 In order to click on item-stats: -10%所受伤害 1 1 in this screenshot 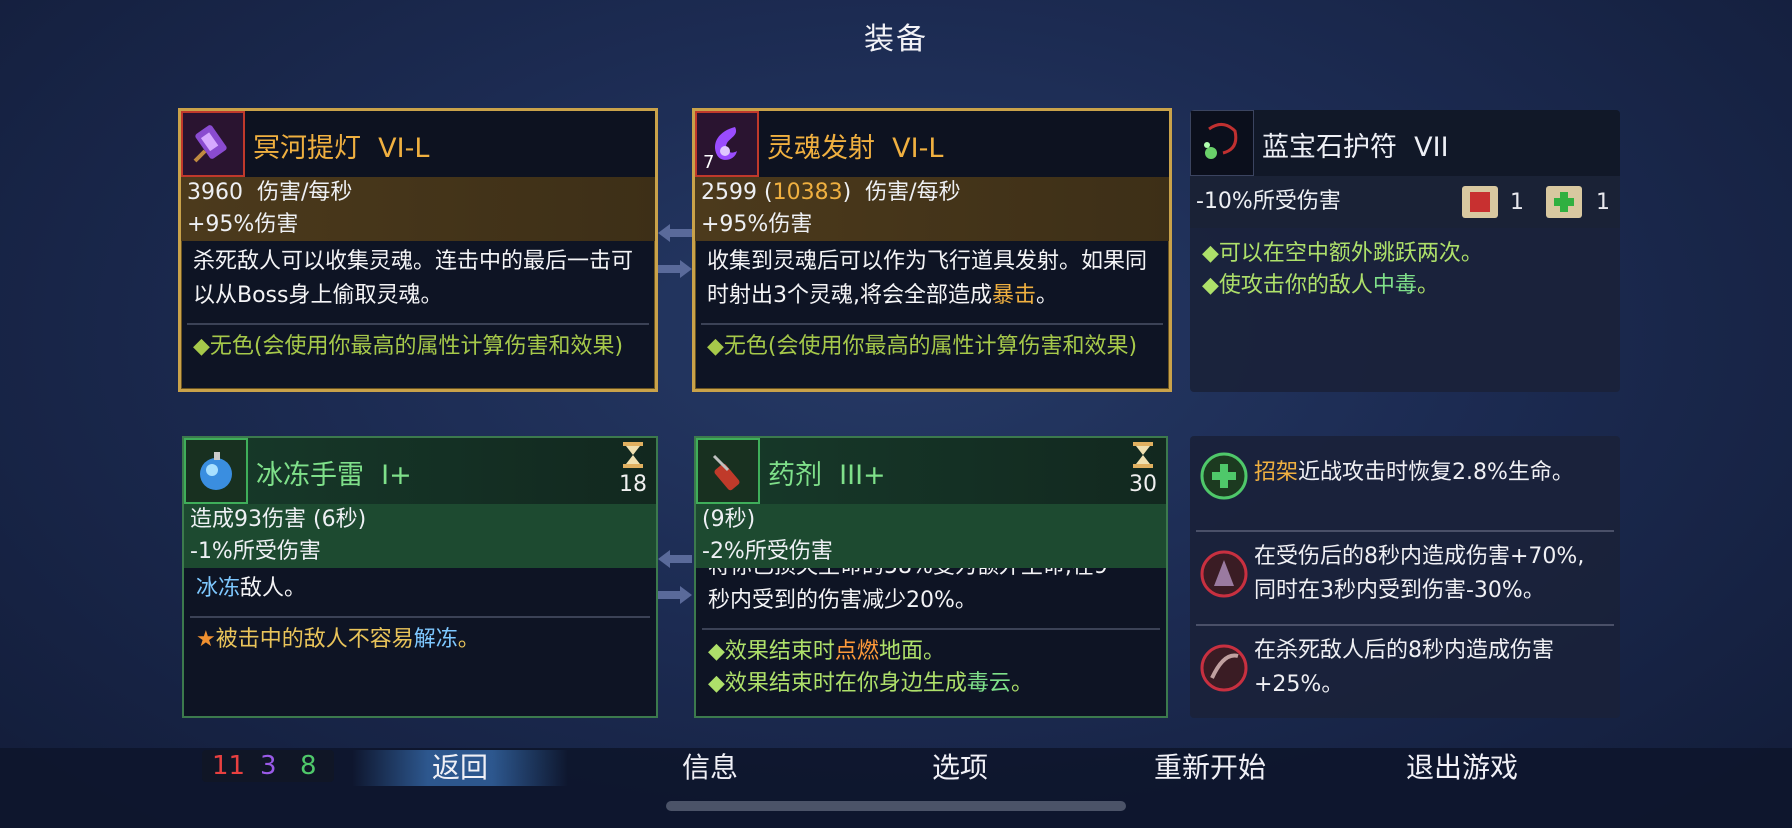, I will do `click(1405, 202)`.